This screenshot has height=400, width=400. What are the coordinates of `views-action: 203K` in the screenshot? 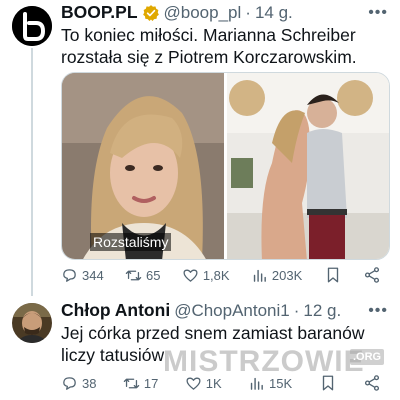 It's located at (276, 275).